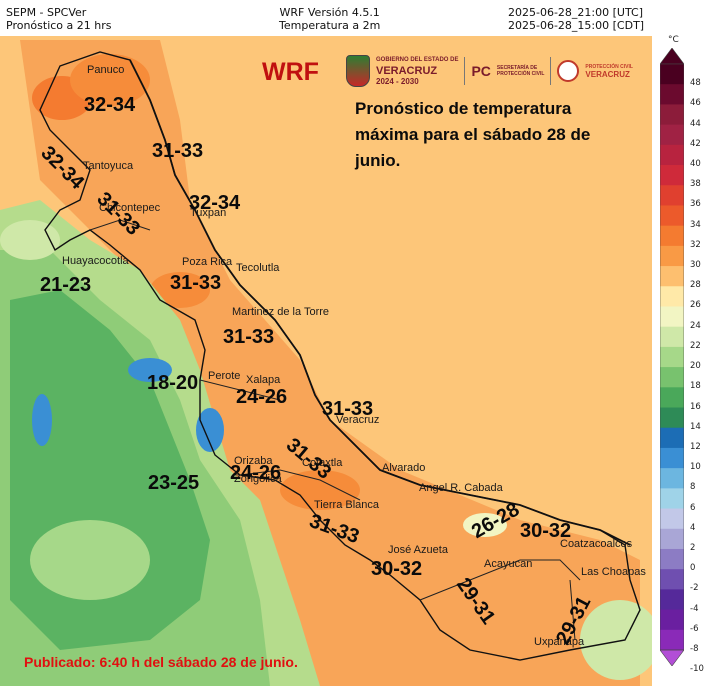 This screenshot has width=709, height=686. I want to click on header-variable: Temperatura a 2m, so click(330, 25).